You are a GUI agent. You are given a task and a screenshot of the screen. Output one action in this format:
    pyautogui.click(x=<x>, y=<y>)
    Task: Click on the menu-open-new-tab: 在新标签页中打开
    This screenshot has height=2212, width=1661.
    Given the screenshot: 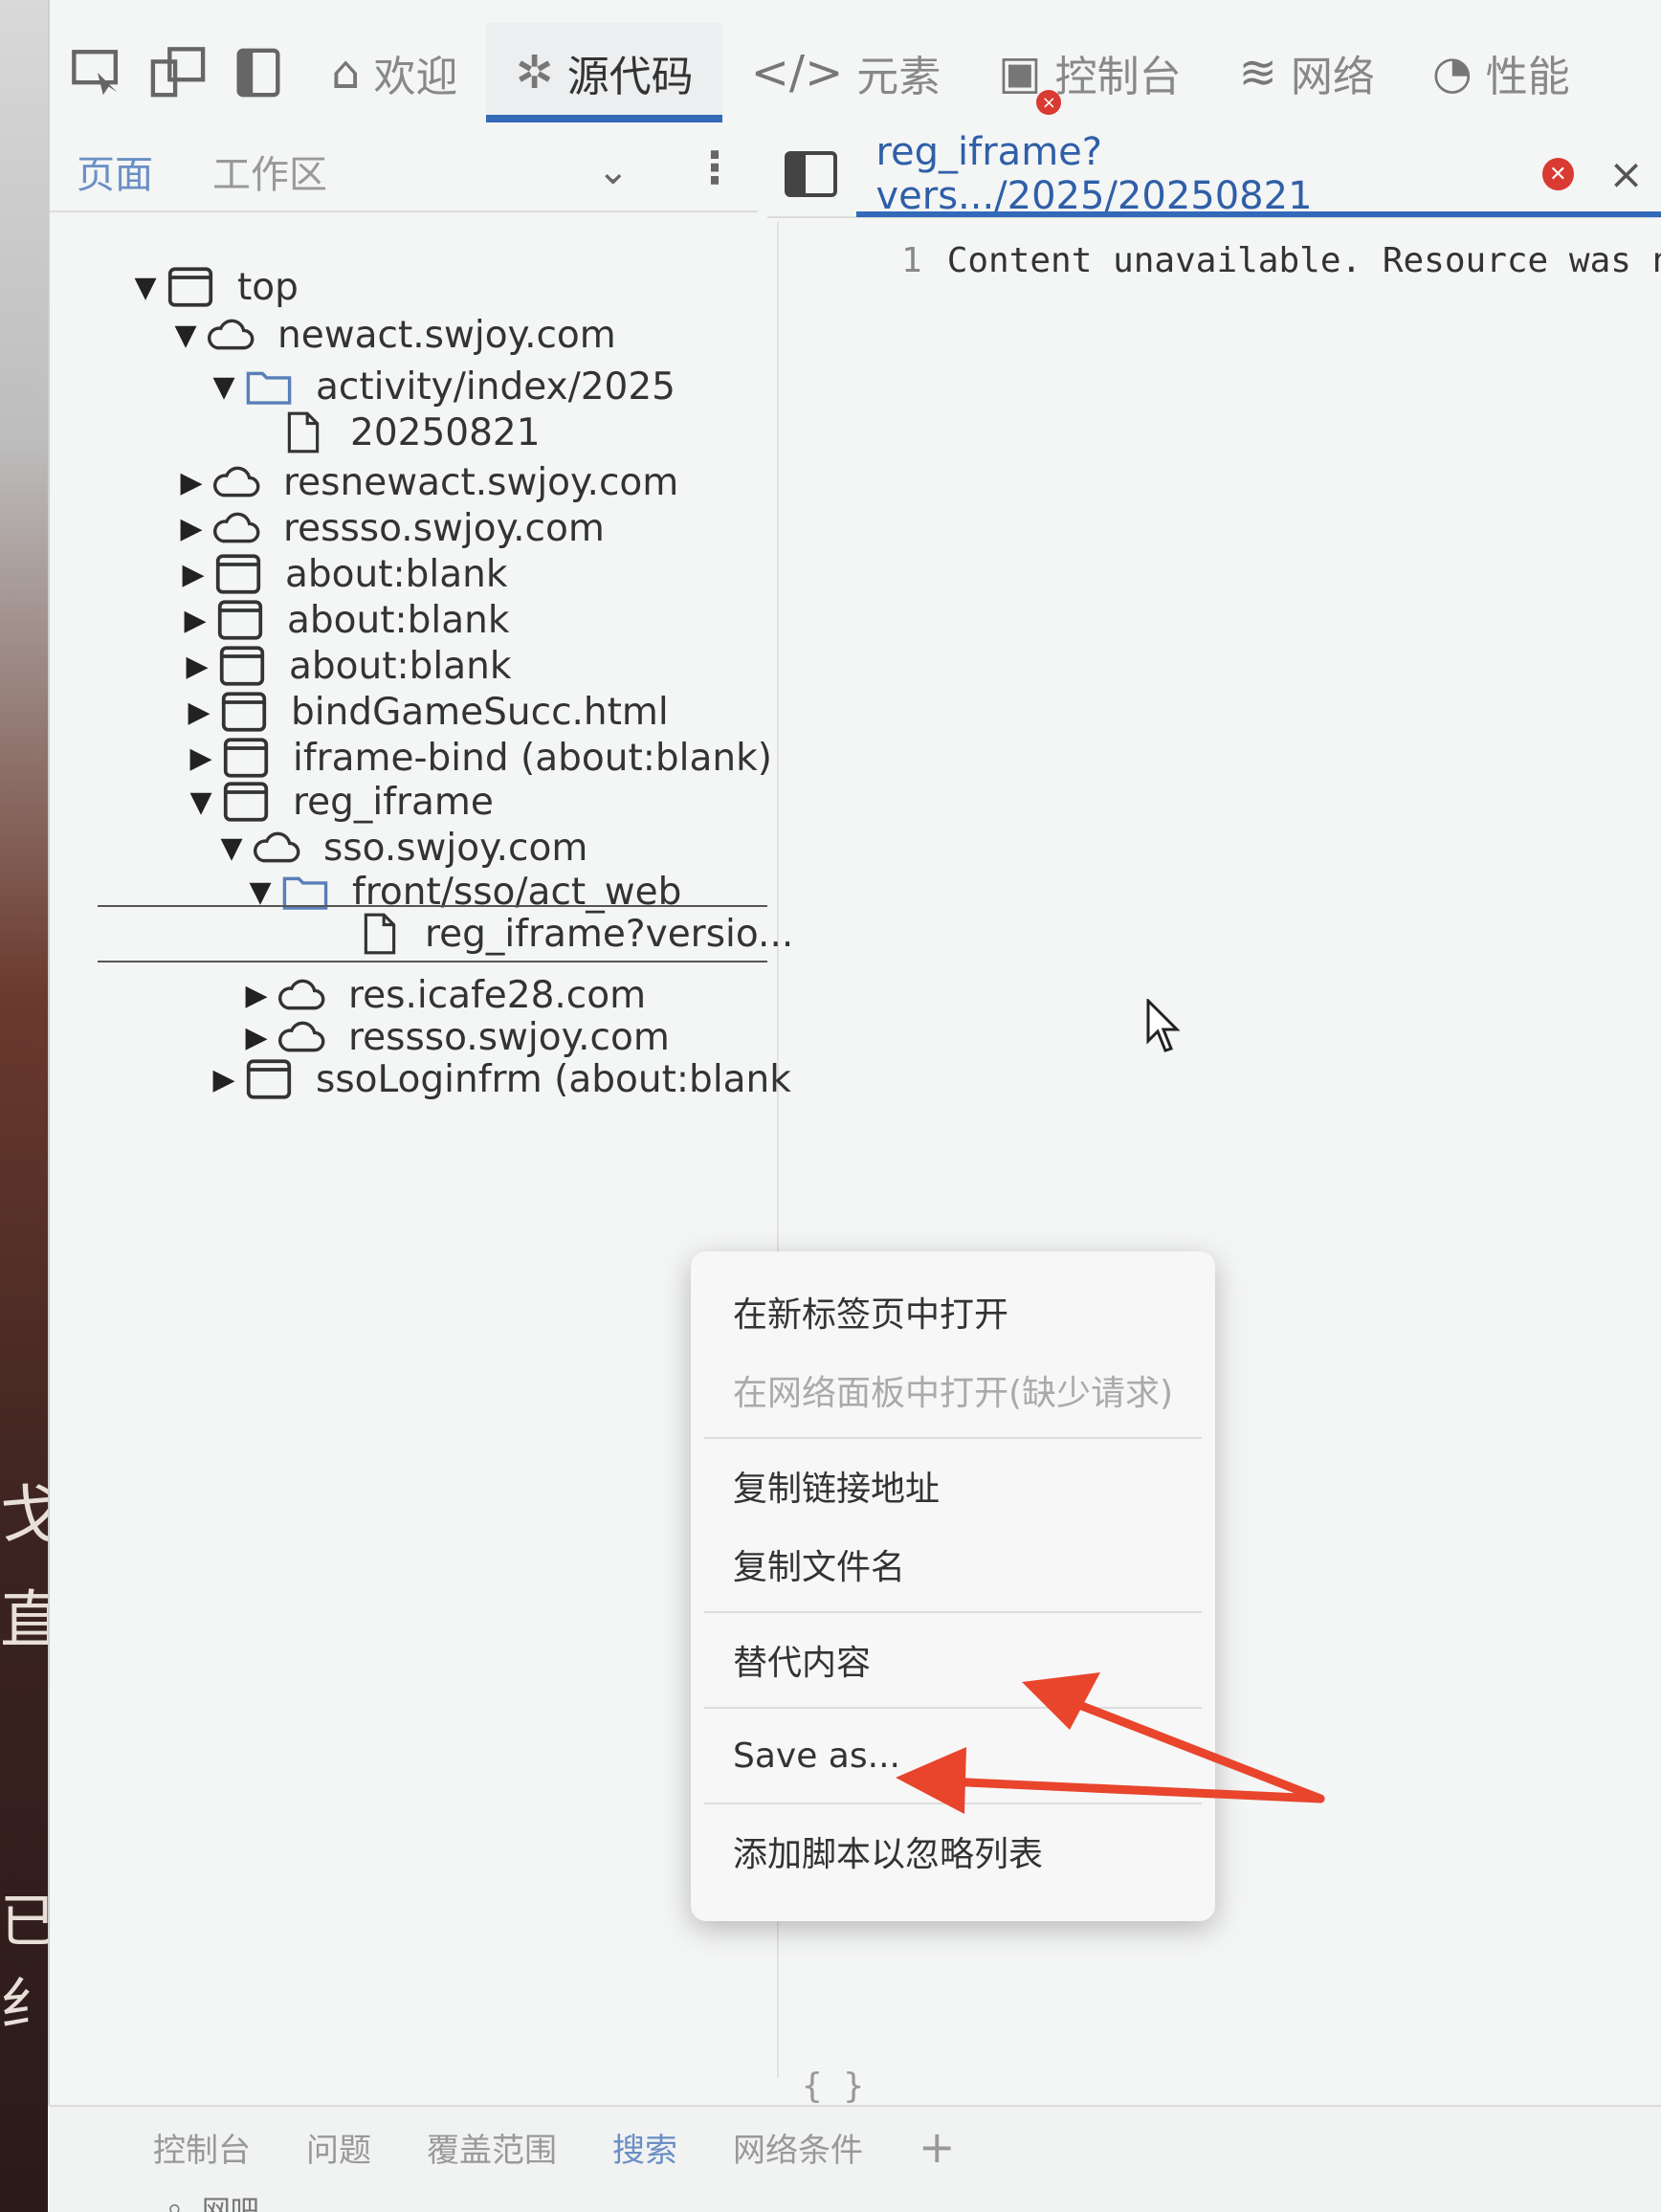 What is the action you would take?
    pyautogui.click(x=953, y=1311)
    